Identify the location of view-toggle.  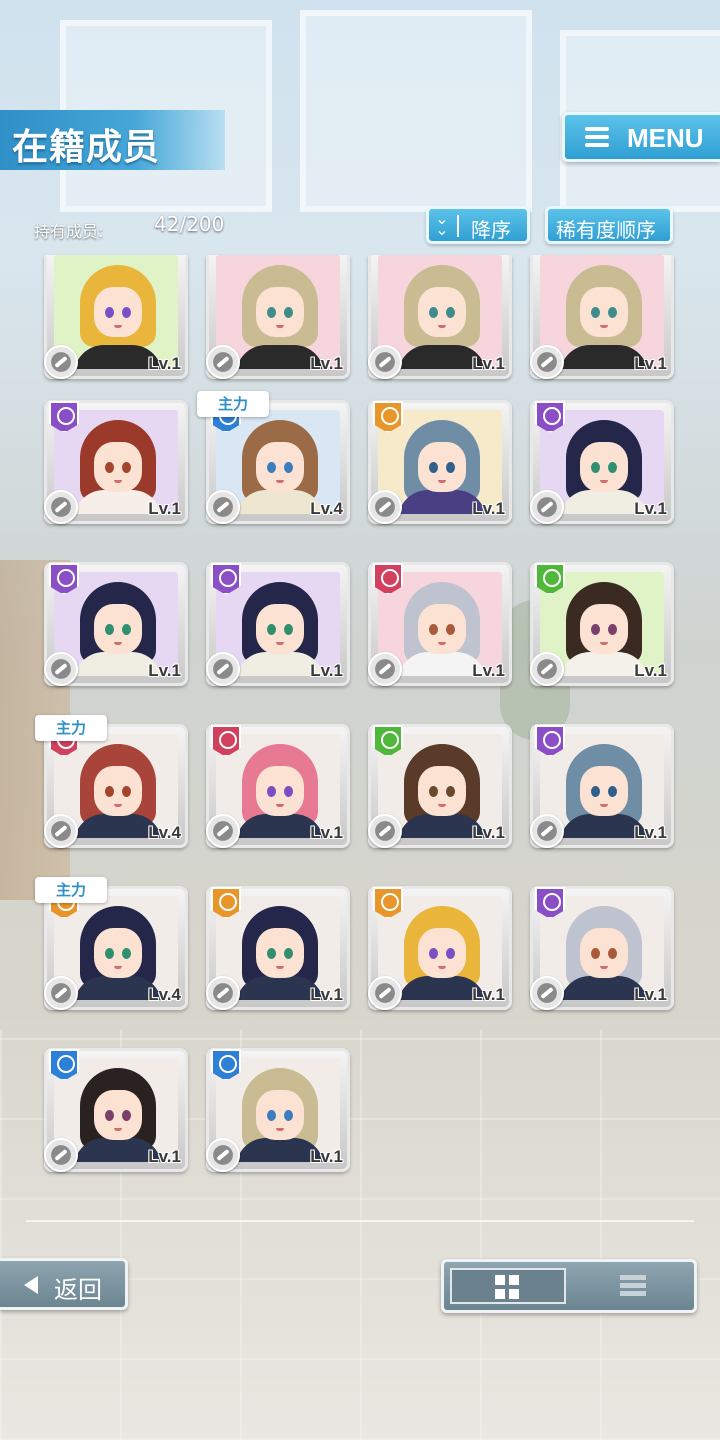
(569, 1286).